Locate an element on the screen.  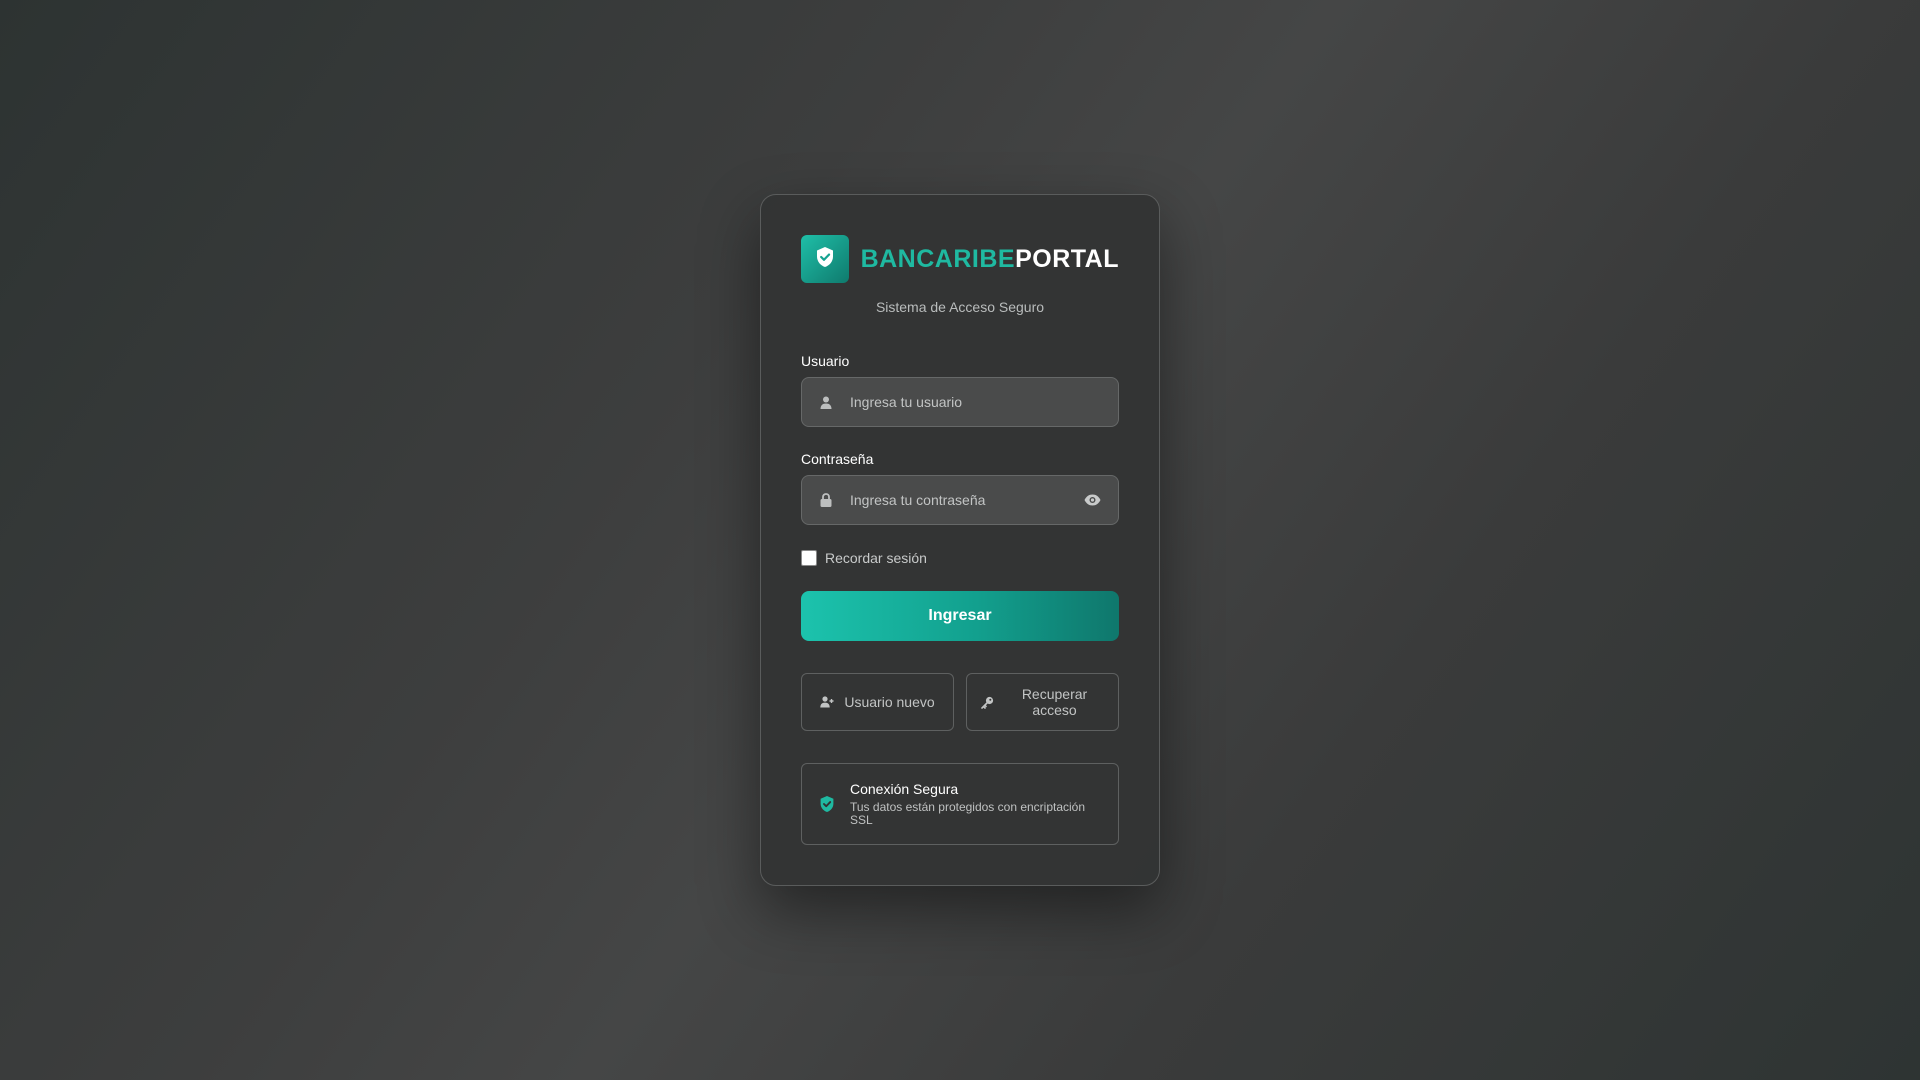
secure-title: Conexión Segura is located at coordinates (904, 789).